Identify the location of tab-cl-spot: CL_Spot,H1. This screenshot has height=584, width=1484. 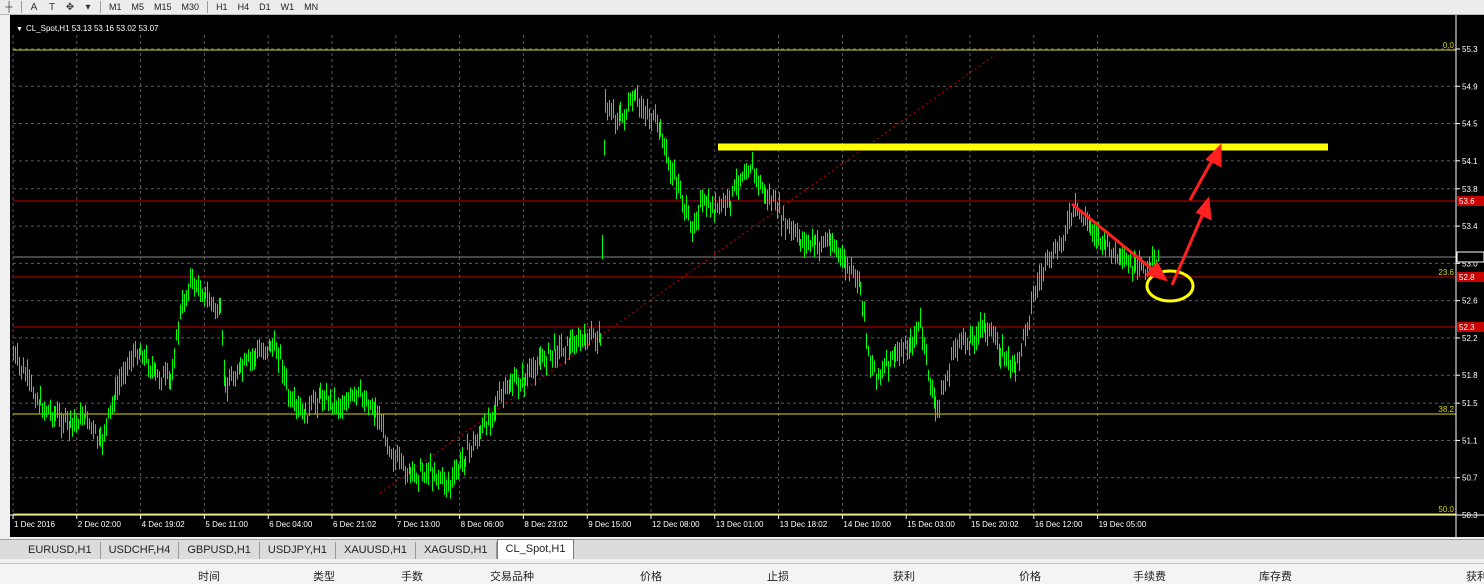
(535, 549).